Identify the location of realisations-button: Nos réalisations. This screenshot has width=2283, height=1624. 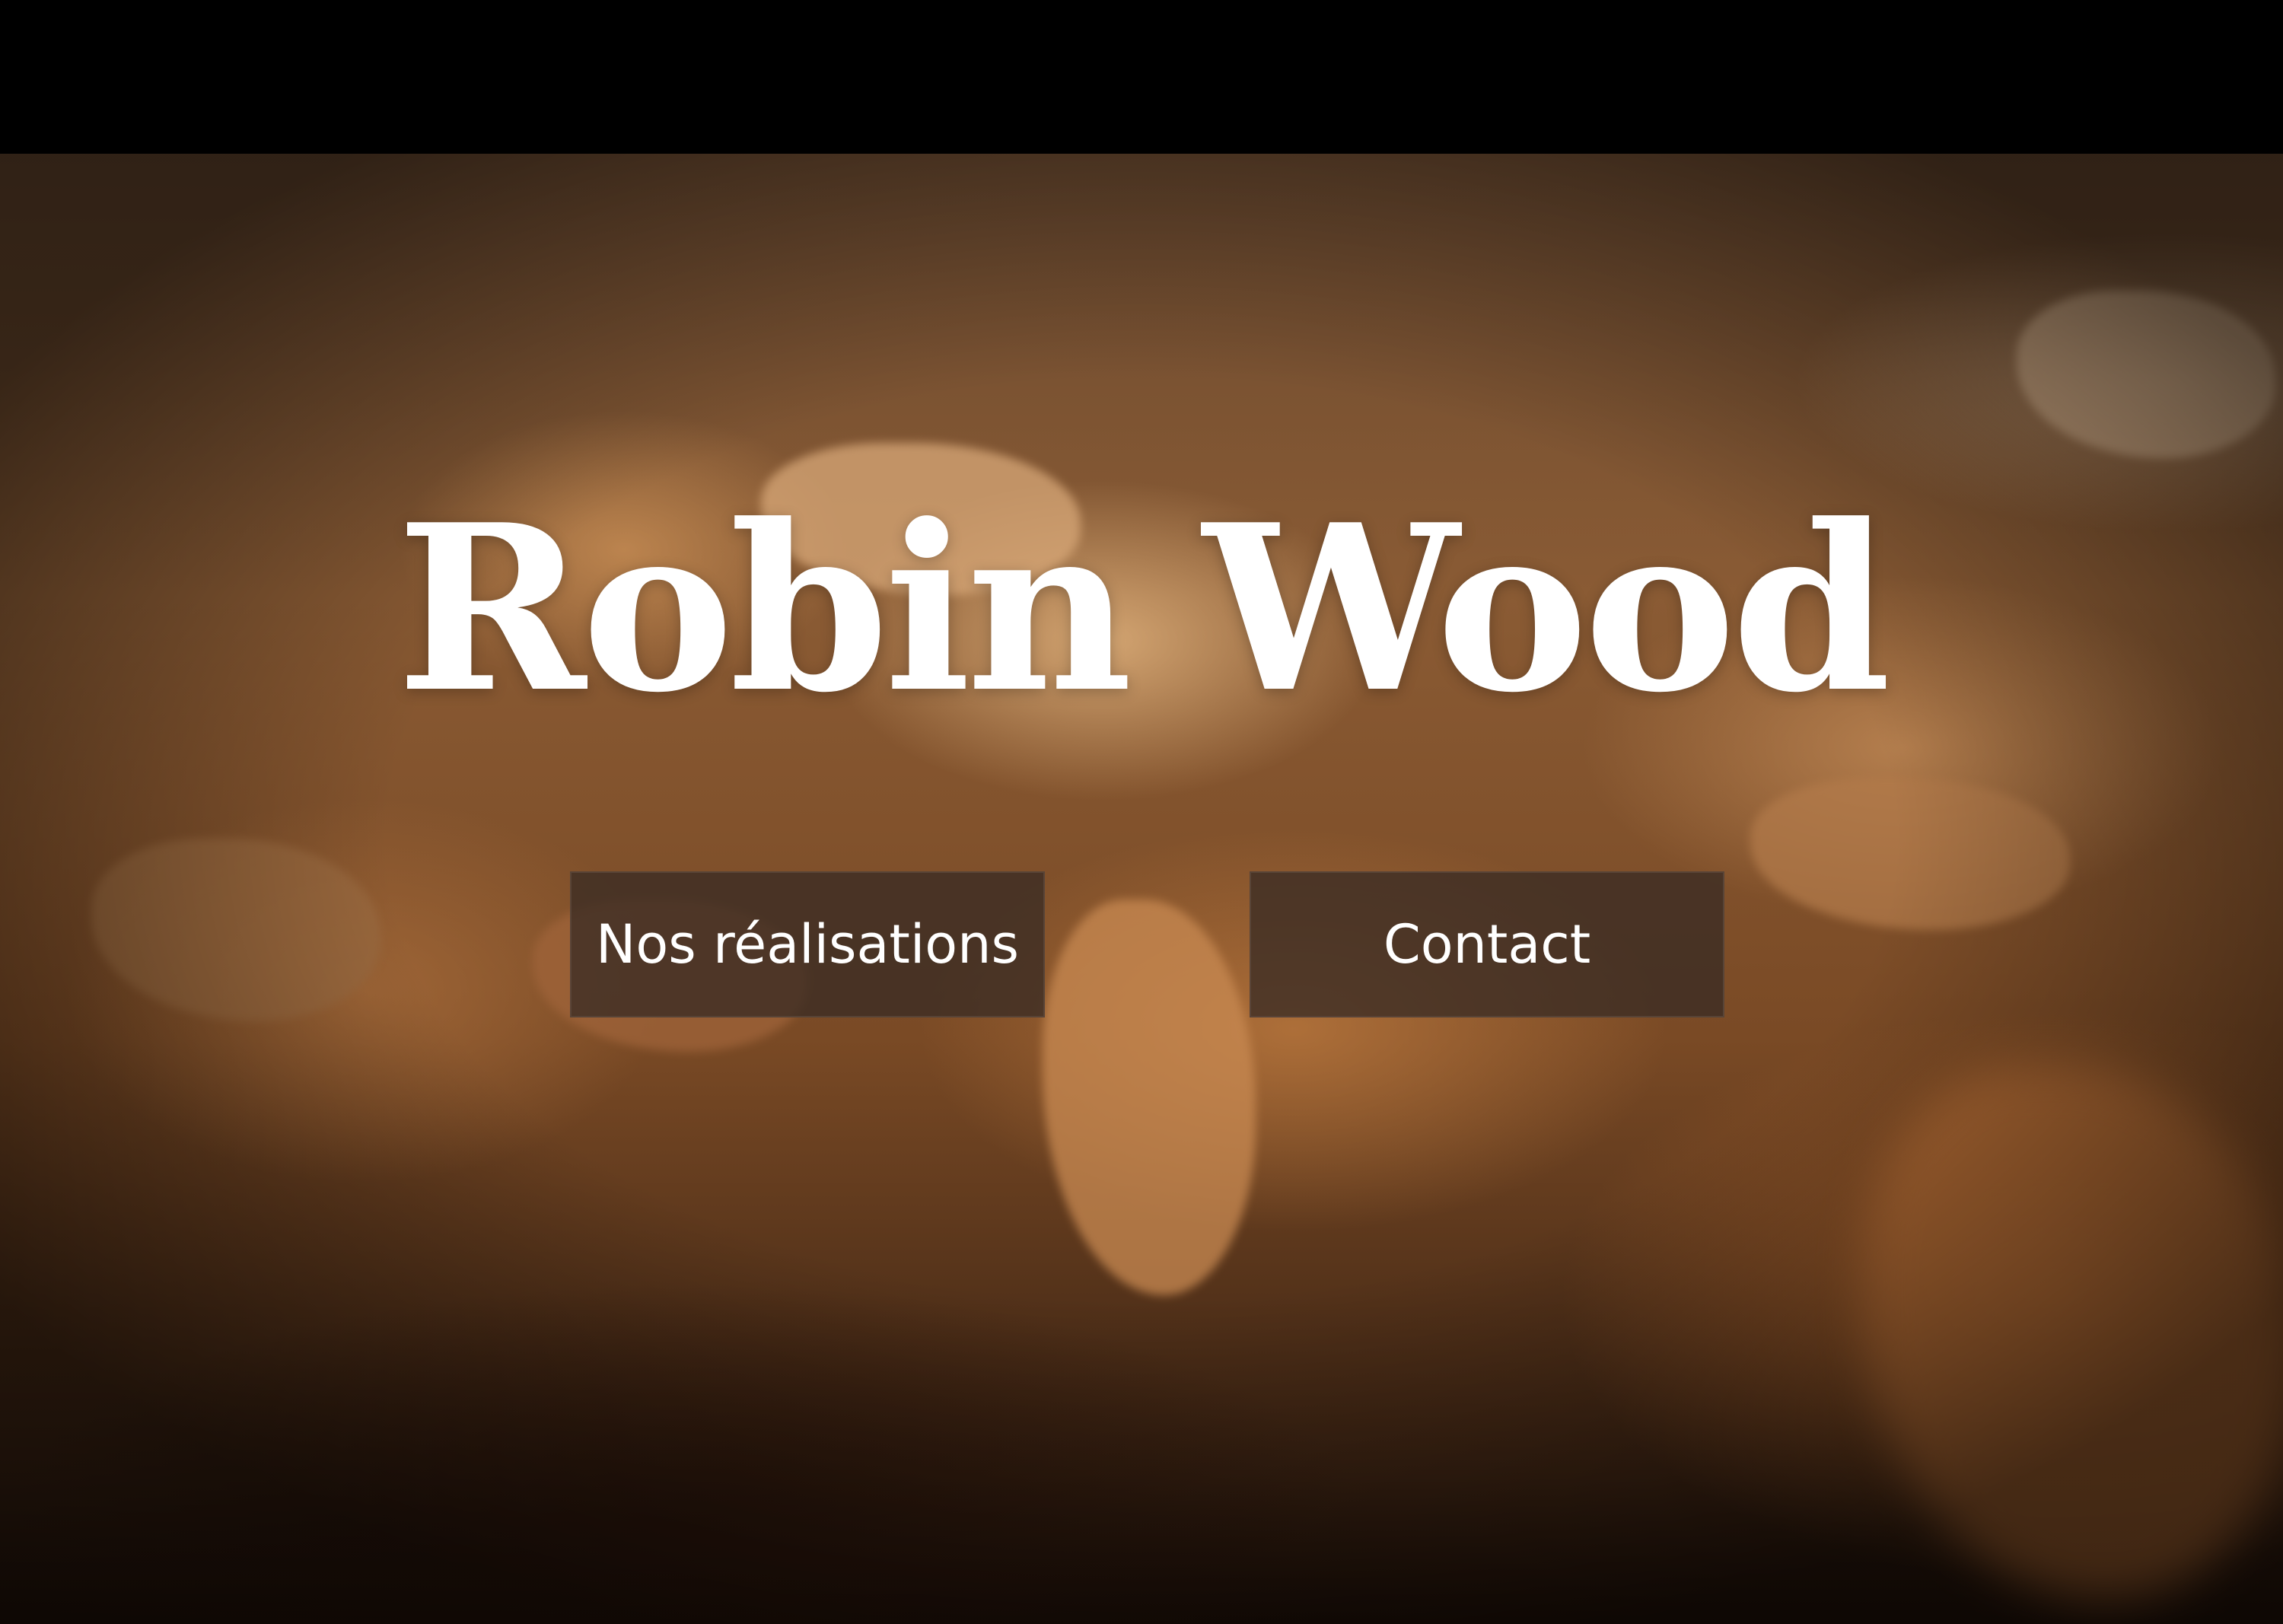
(807, 944).